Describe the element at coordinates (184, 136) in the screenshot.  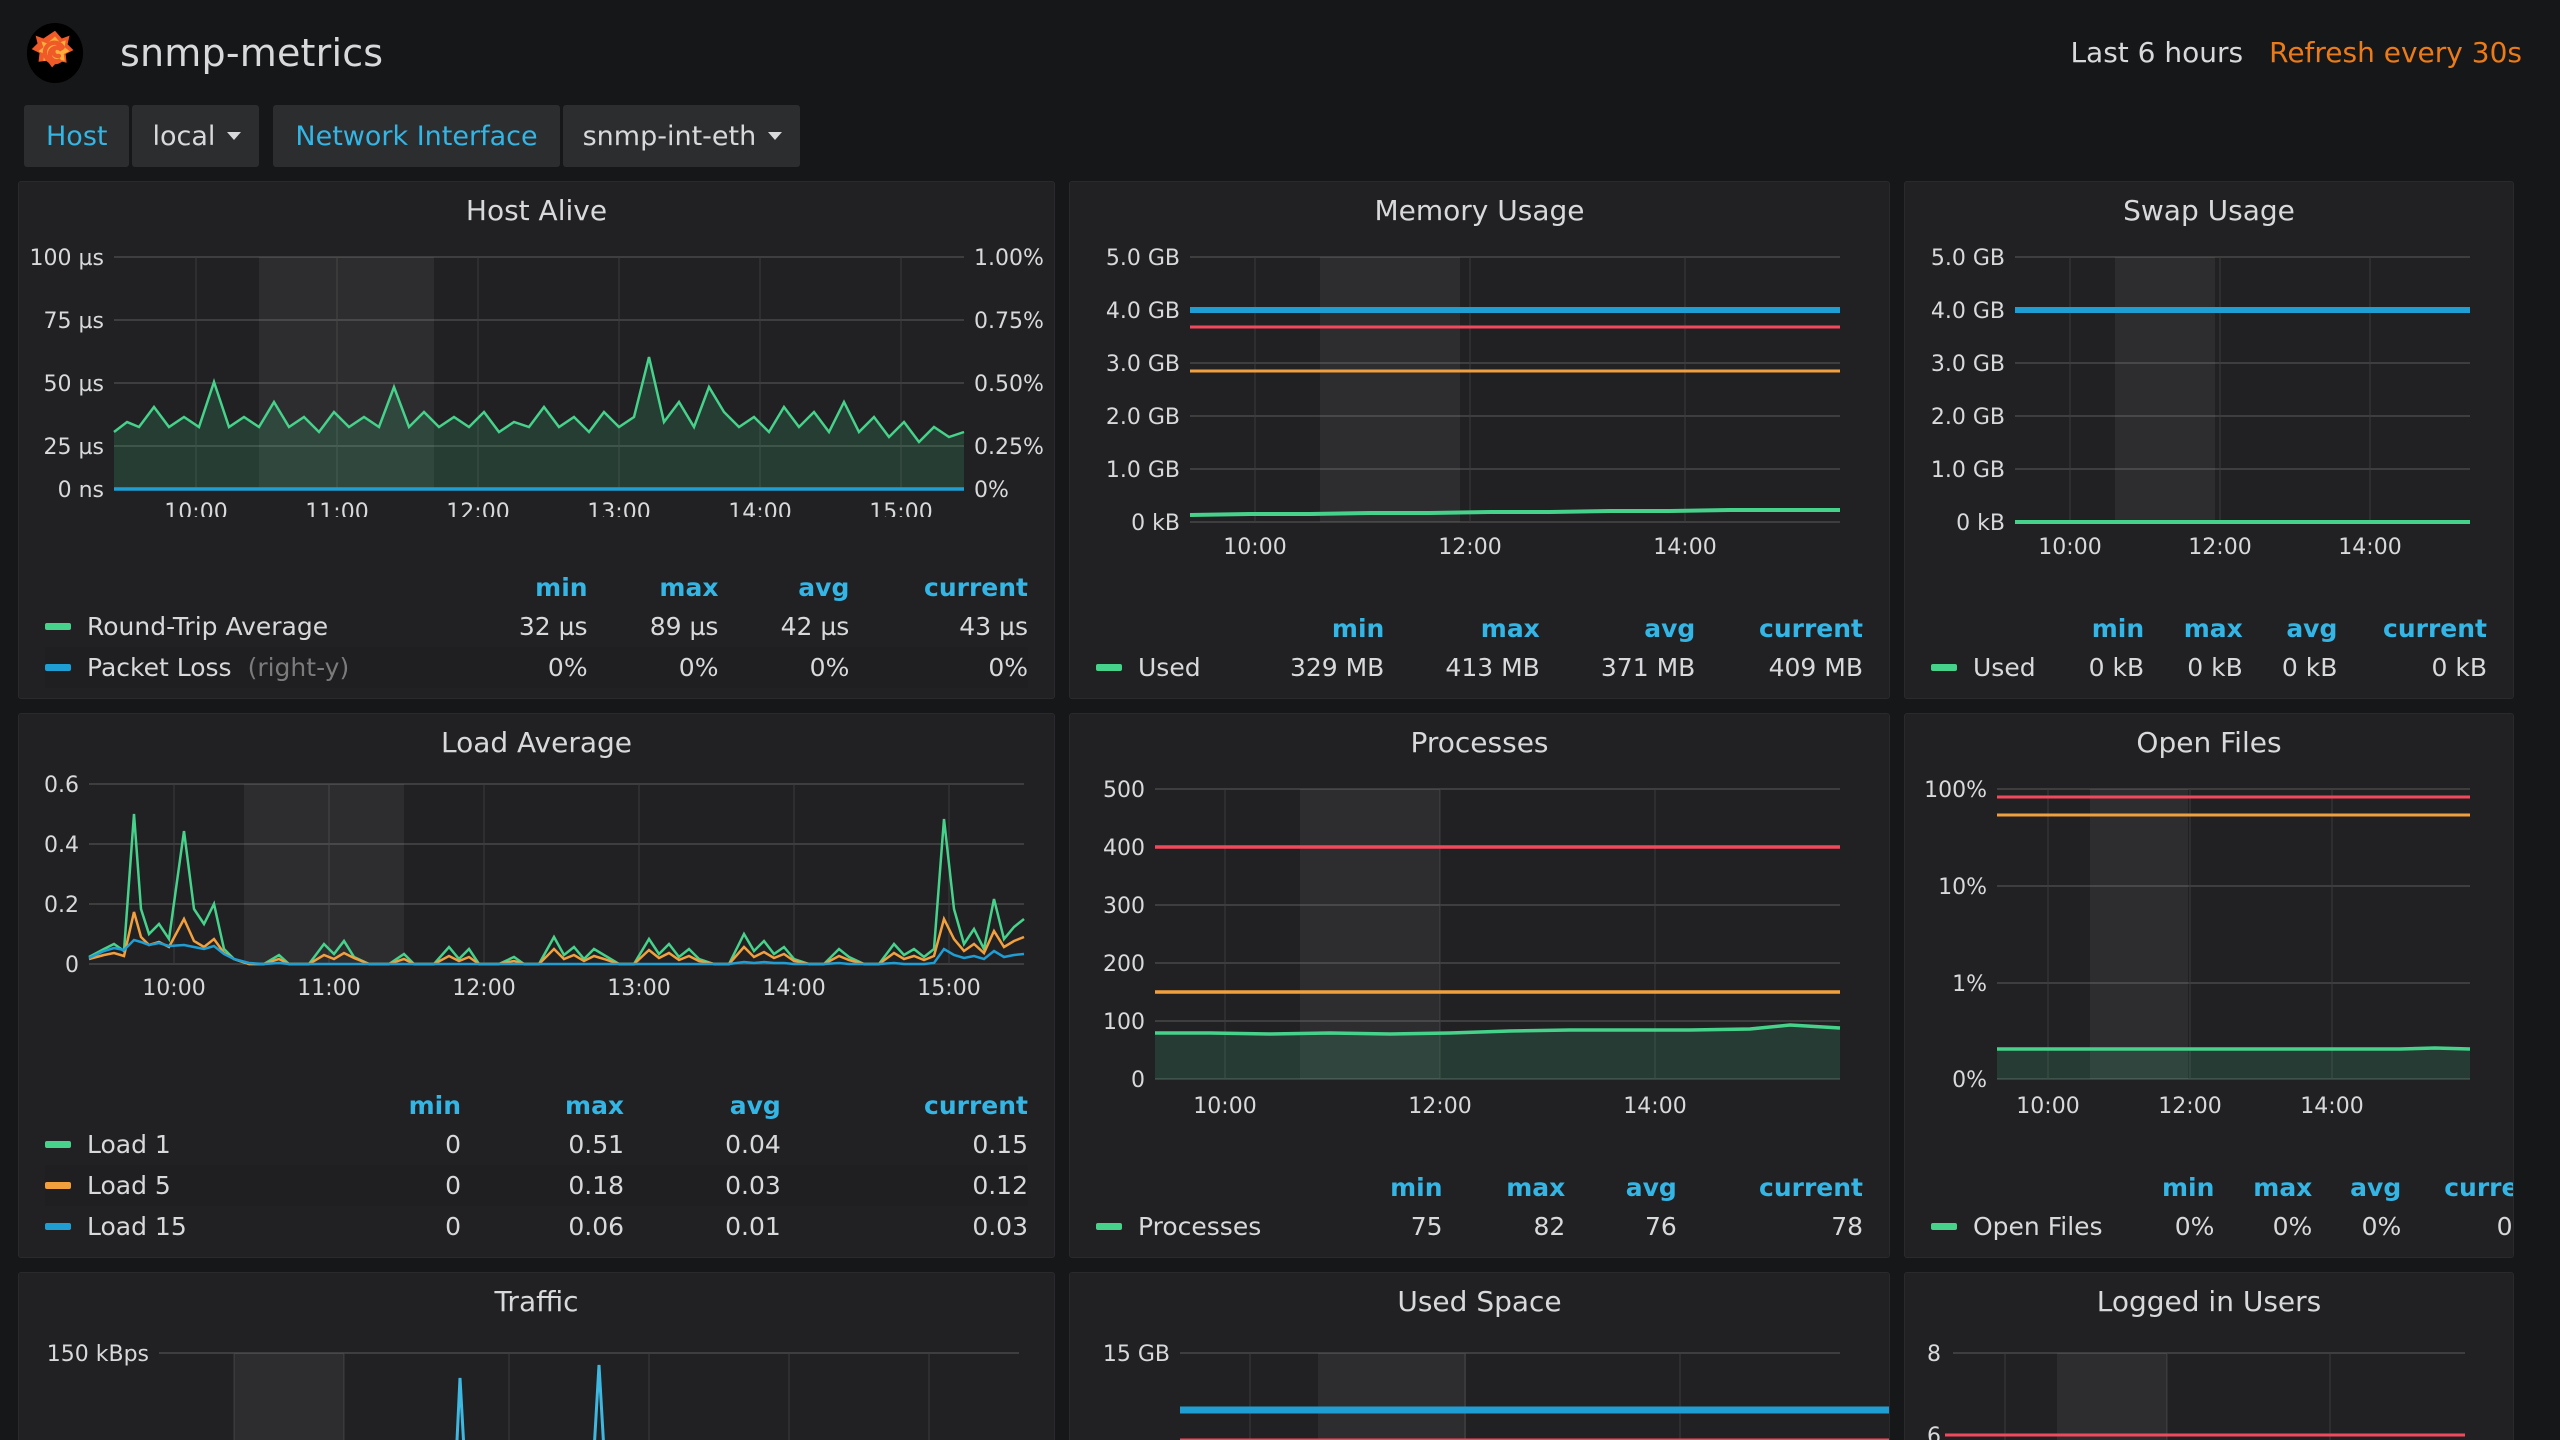
I see `variable-host-value: local` at that location.